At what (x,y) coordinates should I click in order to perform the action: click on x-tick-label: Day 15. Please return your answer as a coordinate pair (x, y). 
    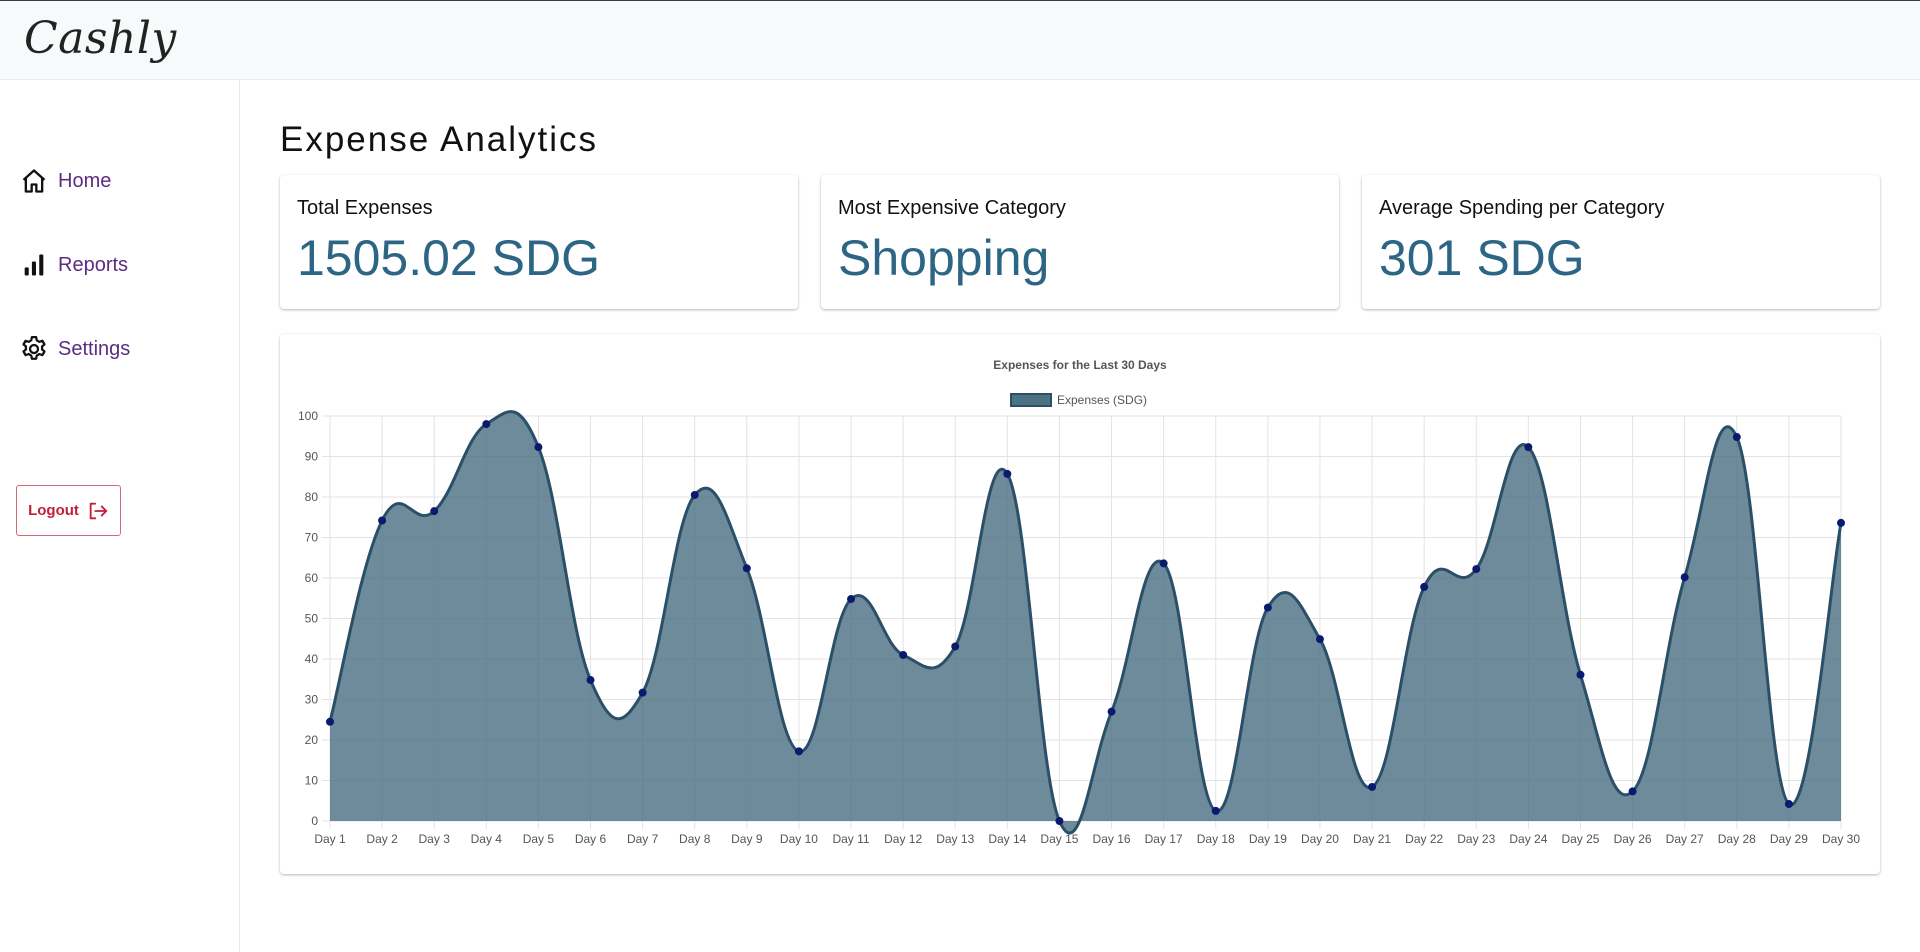
    Looking at the image, I should click on (1059, 839).